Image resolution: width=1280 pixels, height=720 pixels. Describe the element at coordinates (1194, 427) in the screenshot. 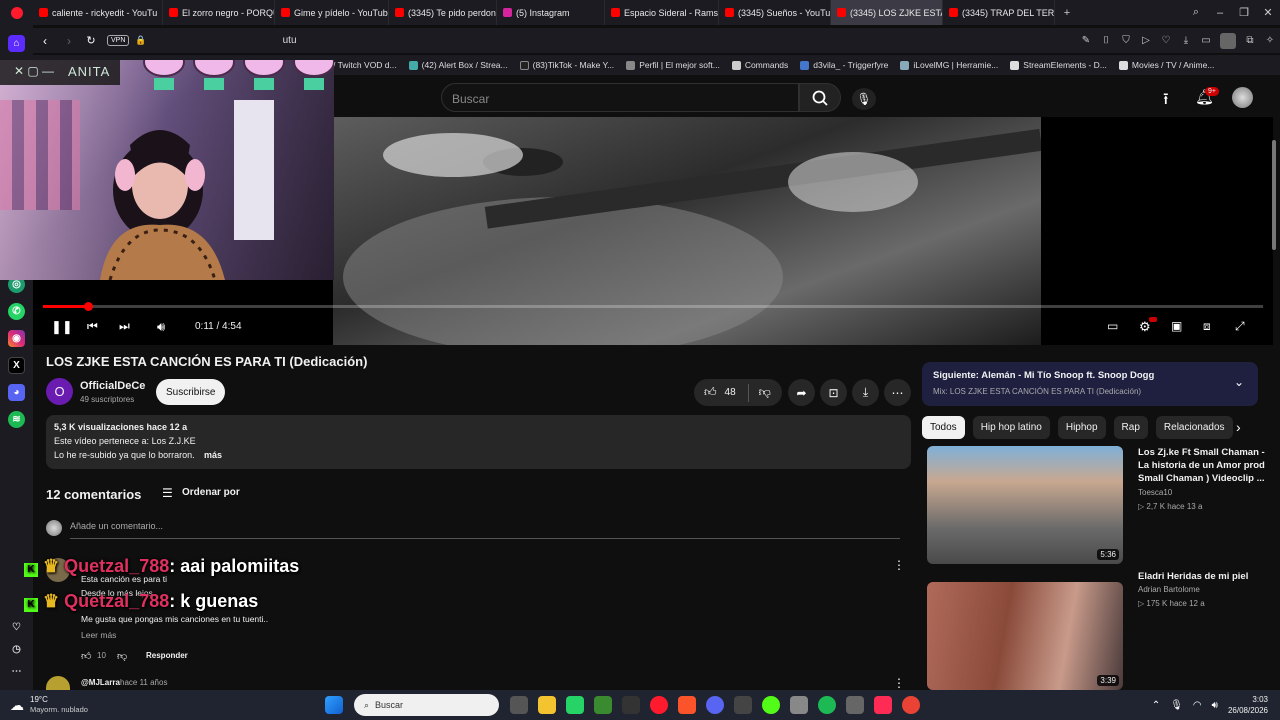

I see `chip-relacionados: Relacionados` at that location.